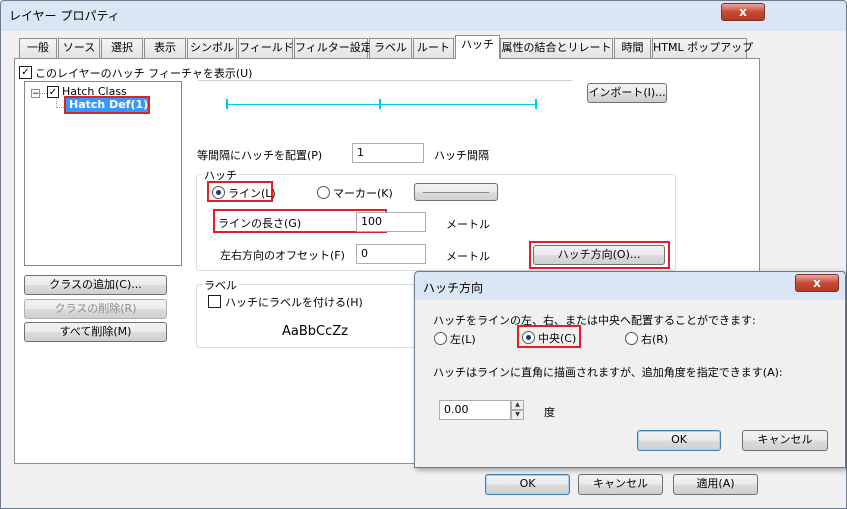 The width and height of the screenshot is (847, 509). What do you see at coordinates (715, 484) in the screenshot?
I see `apply-button: 適用(A)` at bounding box center [715, 484].